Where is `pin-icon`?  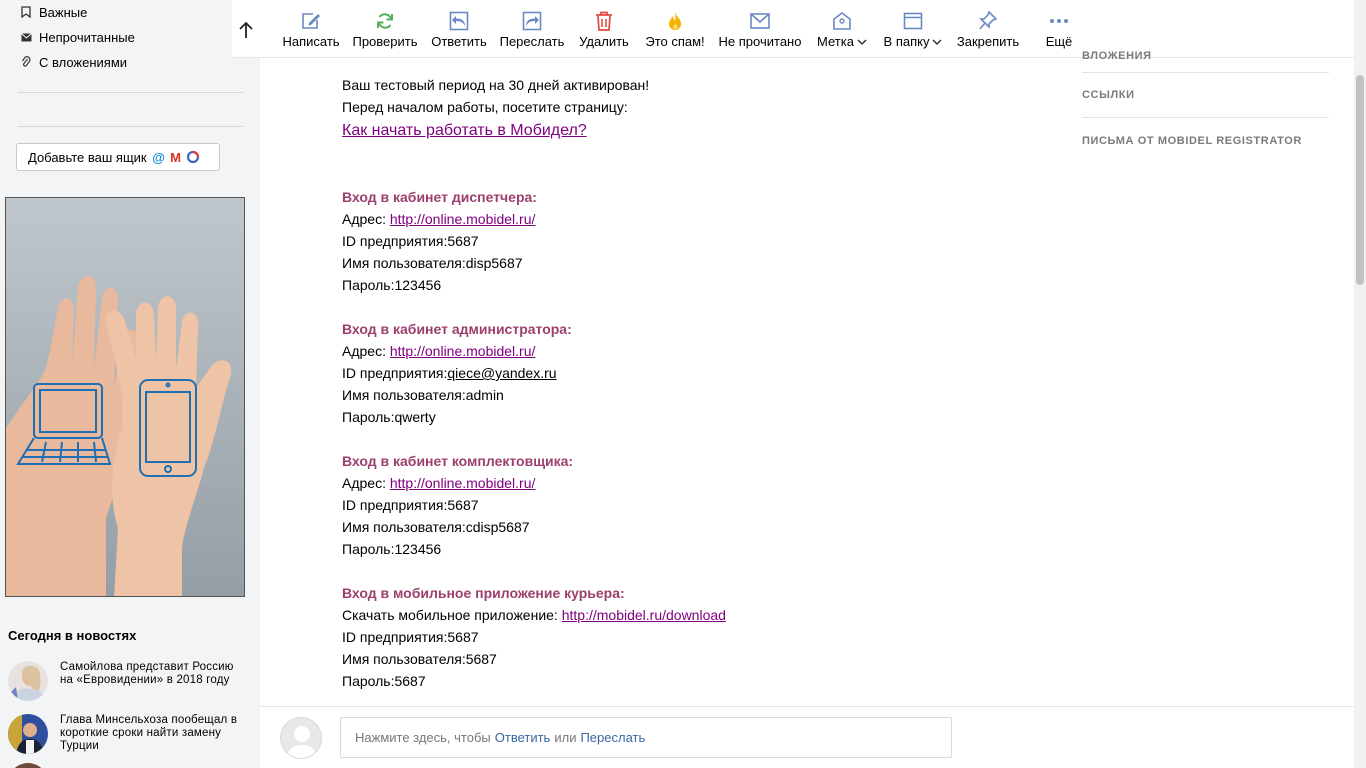 pin-icon is located at coordinates (988, 21).